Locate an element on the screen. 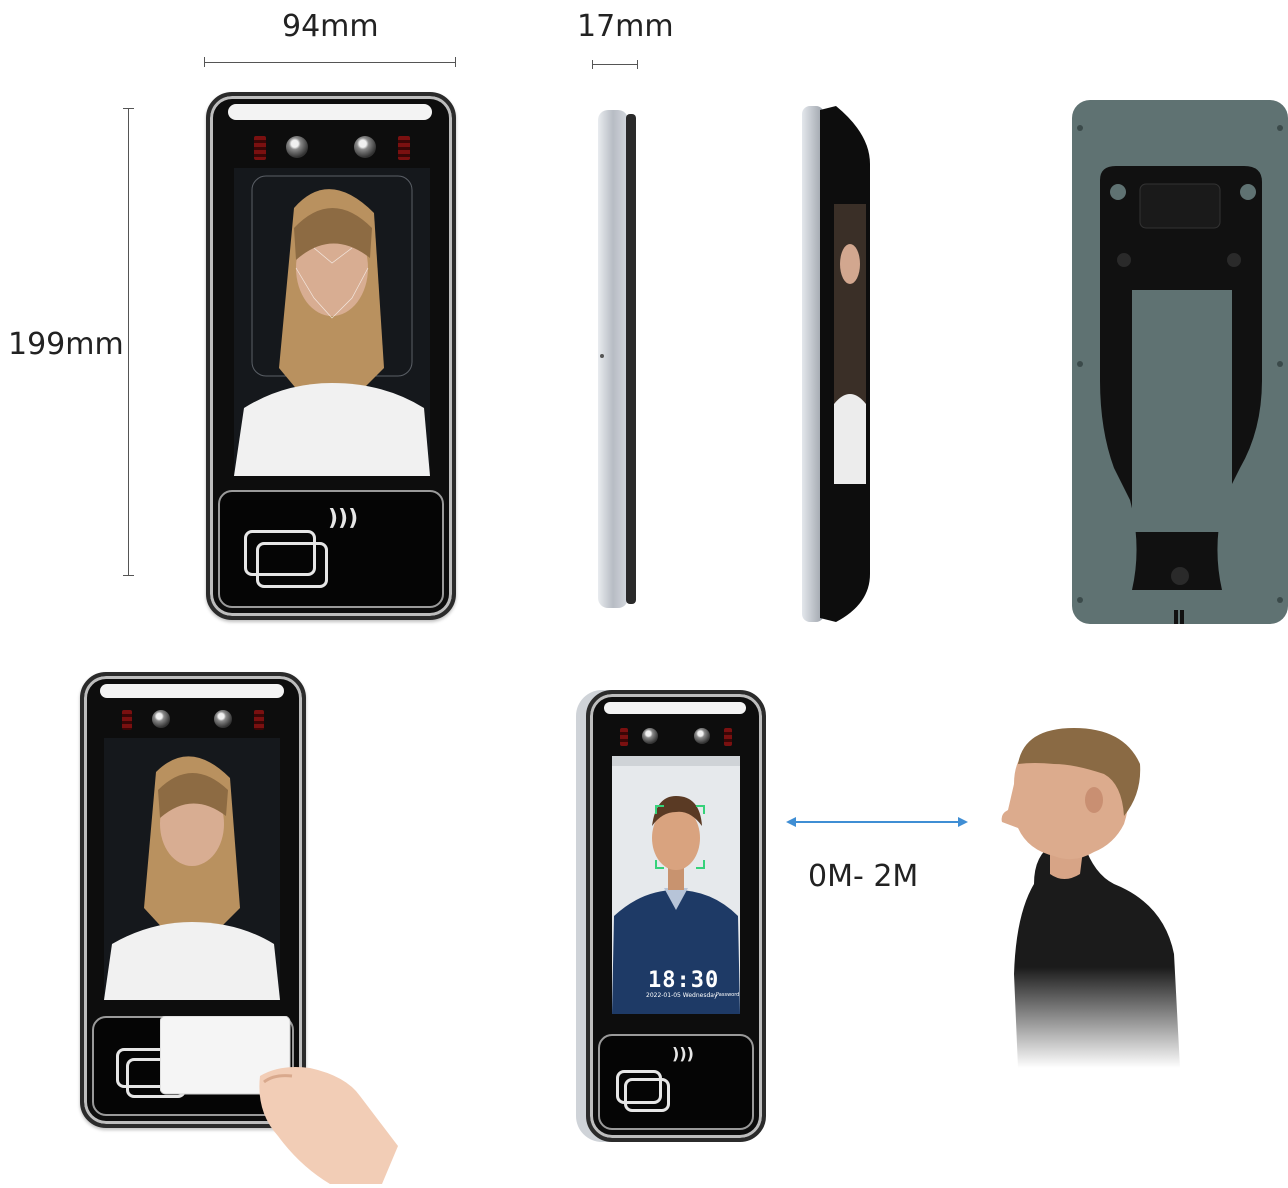 The image size is (1288, 1188). man-profile-image is located at coordinates (1087, 896).